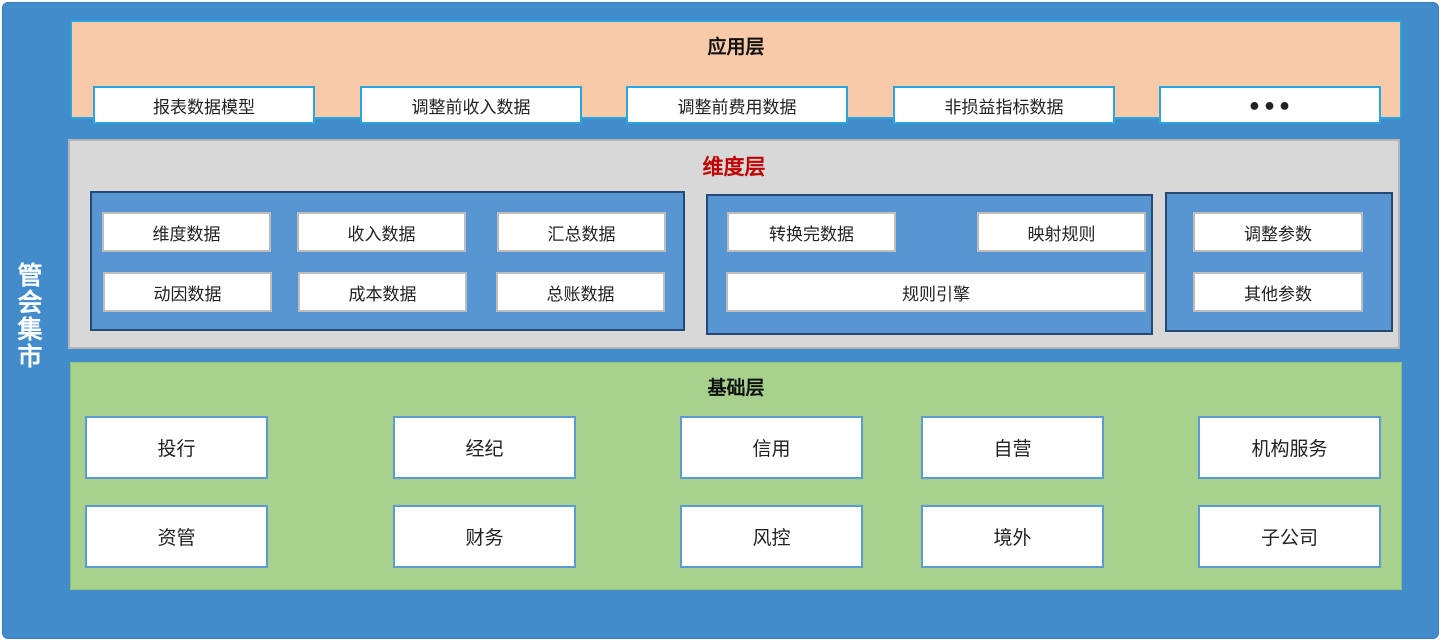  What do you see at coordinates (30, 275) in the screenshot?
I see `side-label-char: 管` at bounding box center [30, 275].